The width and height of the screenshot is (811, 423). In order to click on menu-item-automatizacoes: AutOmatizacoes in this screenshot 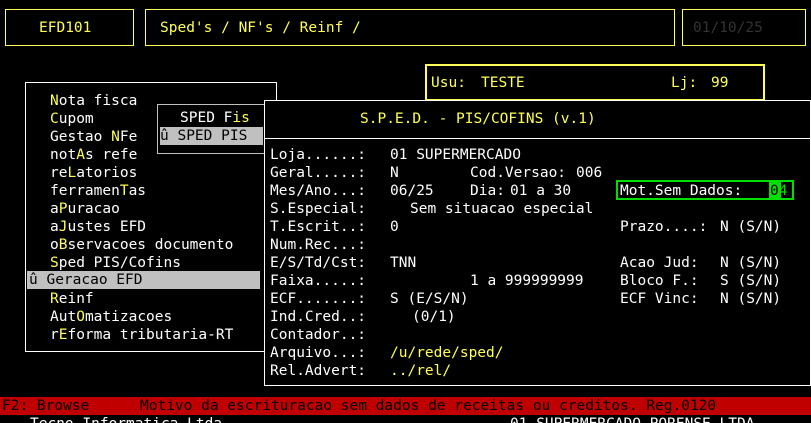, I will do `click(111, 317)`.